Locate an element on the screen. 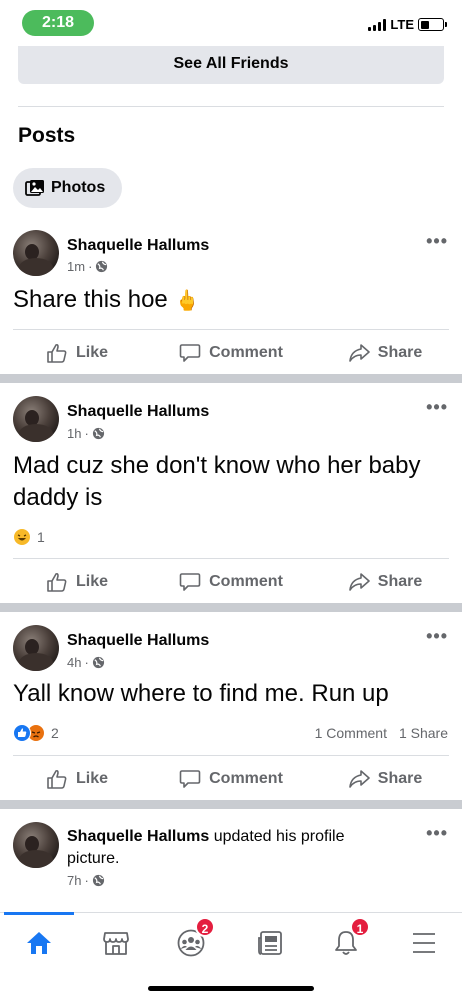  haha-reaction-icon is located at coordinates (22, 537).